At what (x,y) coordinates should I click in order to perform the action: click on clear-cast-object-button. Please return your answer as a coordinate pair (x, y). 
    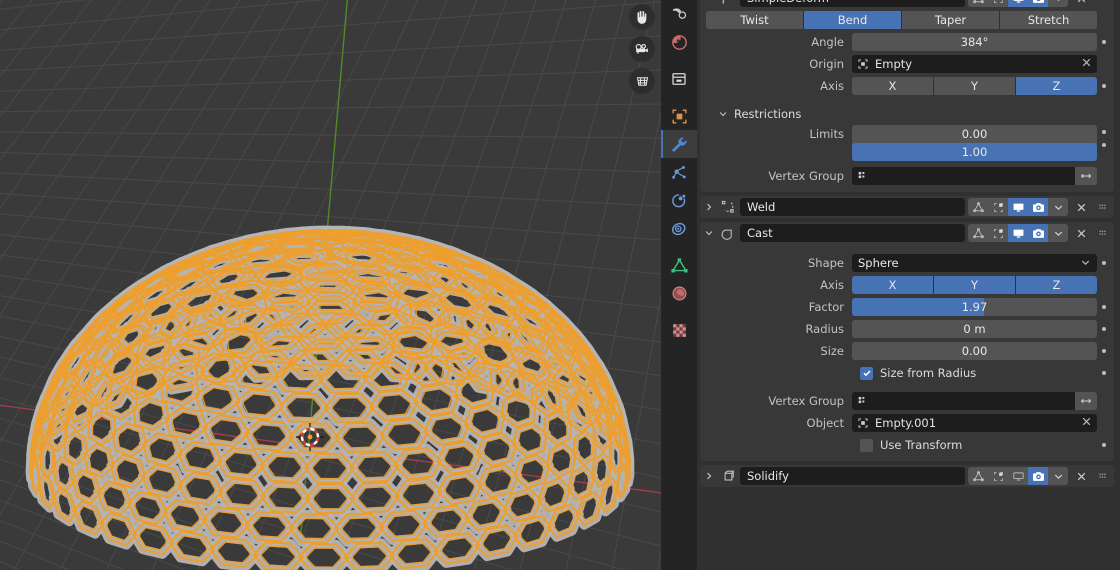
    Looking at the image, I should click on (1086, 423).